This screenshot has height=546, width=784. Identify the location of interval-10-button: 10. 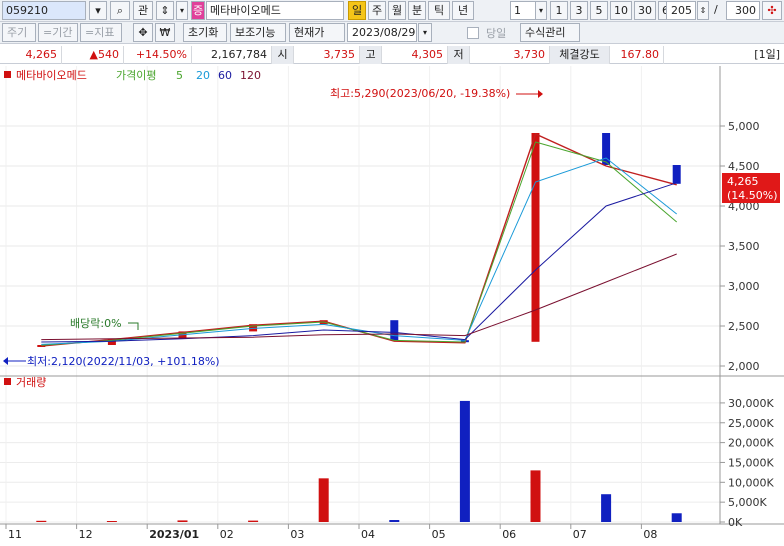
(621, 10).